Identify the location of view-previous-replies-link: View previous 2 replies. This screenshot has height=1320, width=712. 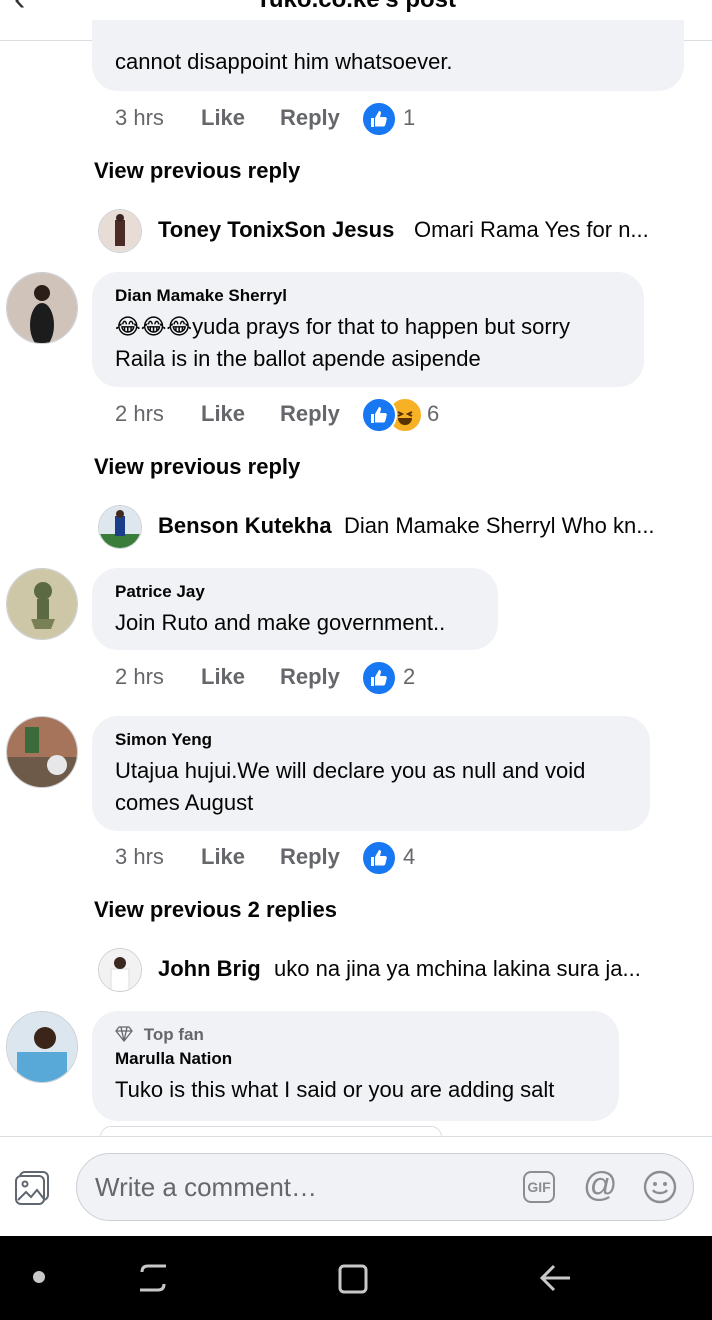
(215, 910).